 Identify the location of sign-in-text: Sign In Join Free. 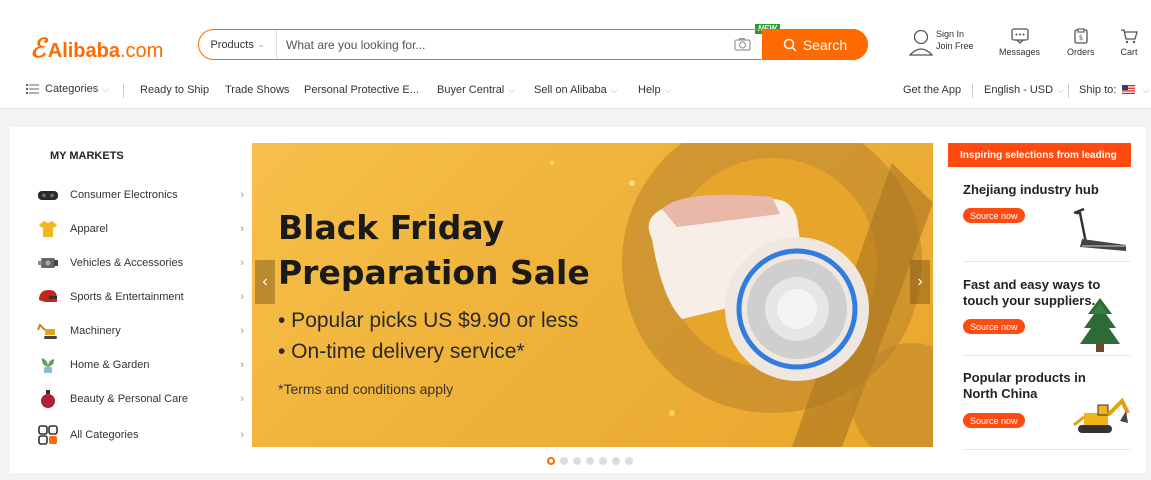
(955, 40).